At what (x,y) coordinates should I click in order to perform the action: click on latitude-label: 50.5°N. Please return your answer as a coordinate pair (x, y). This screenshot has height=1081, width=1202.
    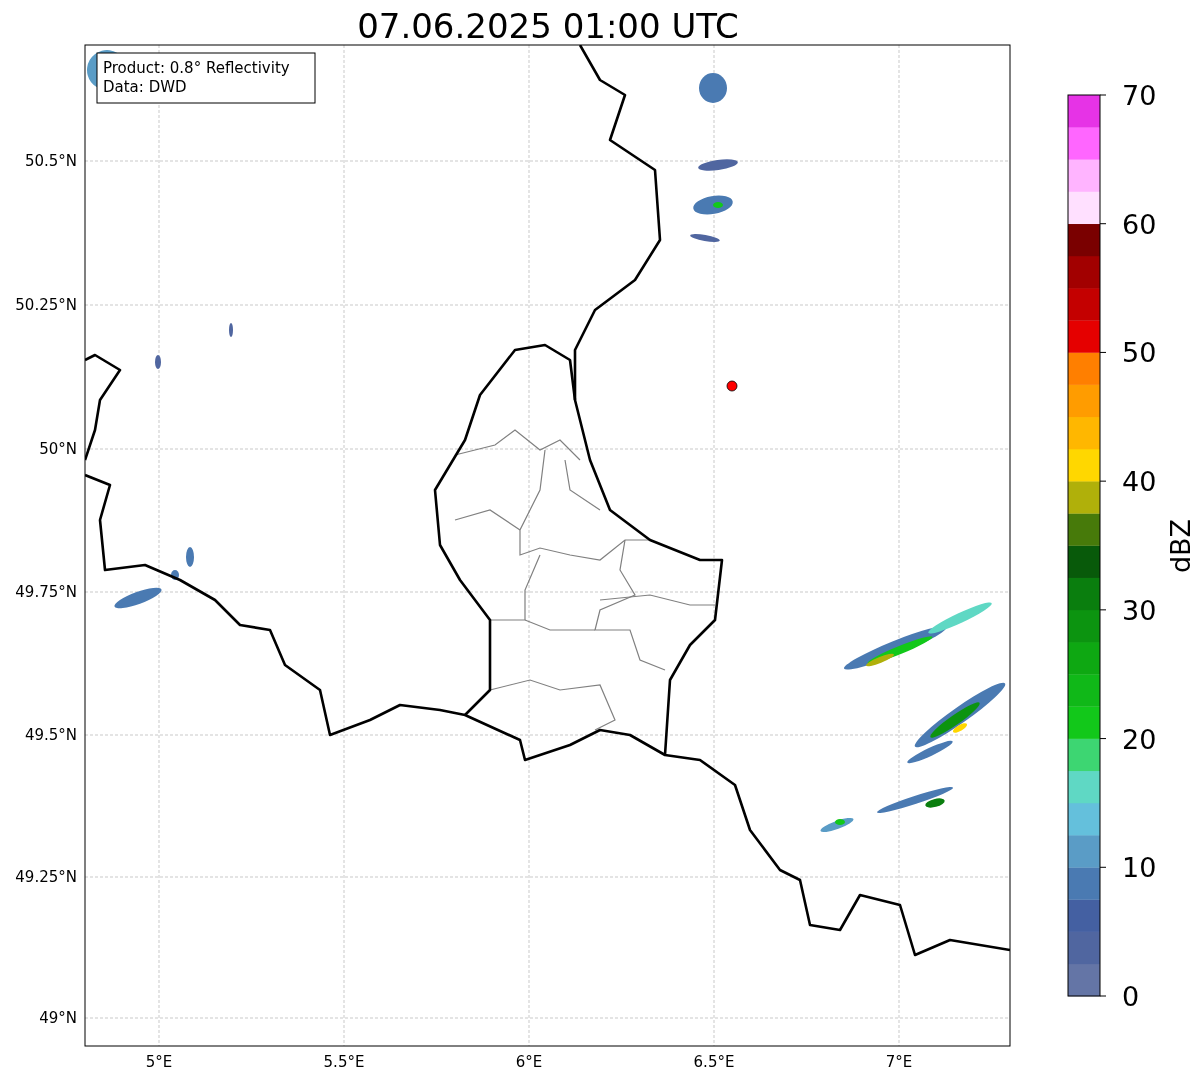
    Looking at the image, I should click on (50, 161).